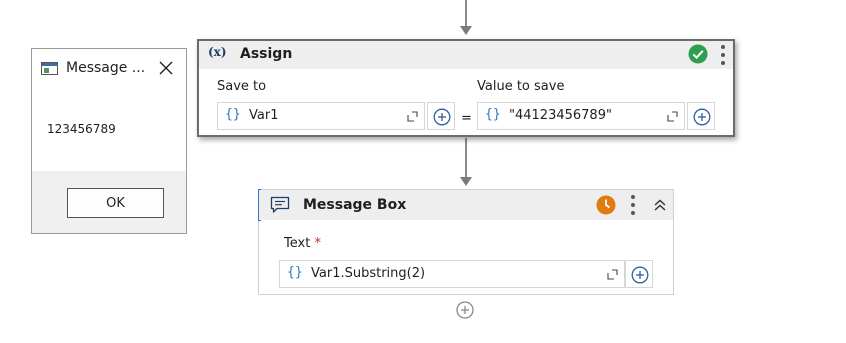 This screenshot has height=343, width=846. Describe the element at coordinates (466, 181) in the screenshot. I see `connector-middle-arrow` at that location.